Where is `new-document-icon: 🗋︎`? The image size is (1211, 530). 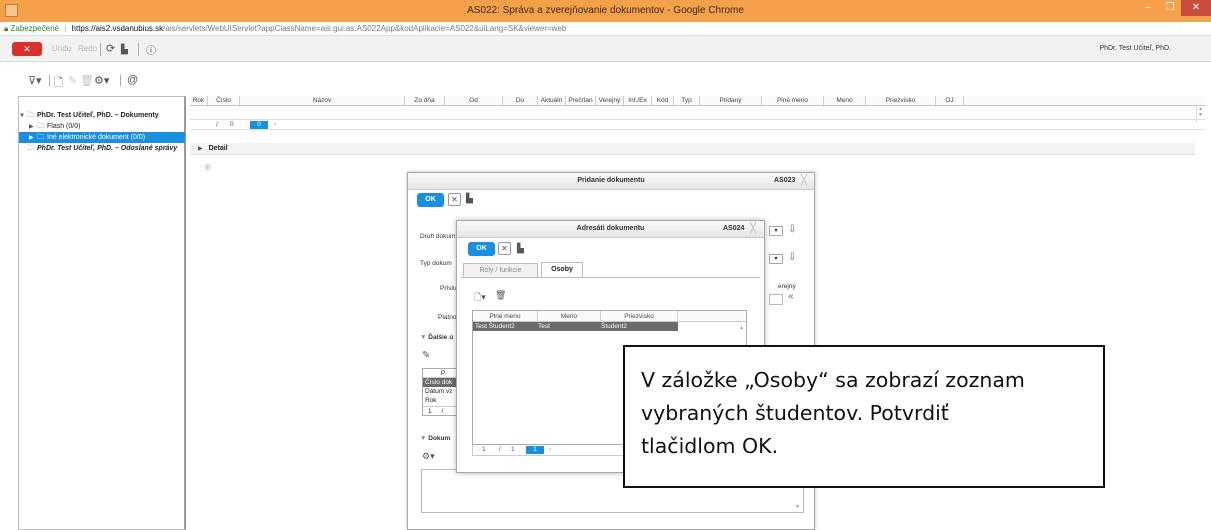 new-document-icon: 🗋︎ is located at coordinates (58, 83).